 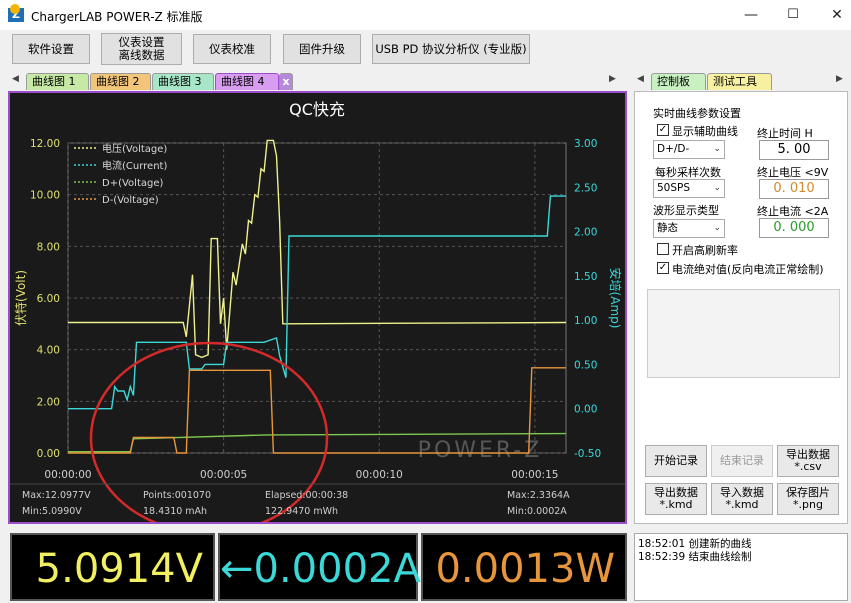 What do you see at coordinates (120, 81) in the screenshot?
I see `tab-curve-2: 曲线图 2` at bounding box center [120, 81].